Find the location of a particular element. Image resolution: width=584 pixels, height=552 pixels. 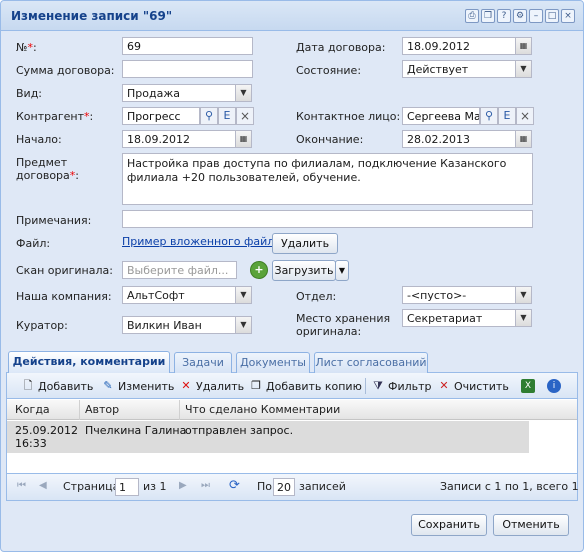

department-select: -<пусто>- ▼ is located at coordinates (467, 295).